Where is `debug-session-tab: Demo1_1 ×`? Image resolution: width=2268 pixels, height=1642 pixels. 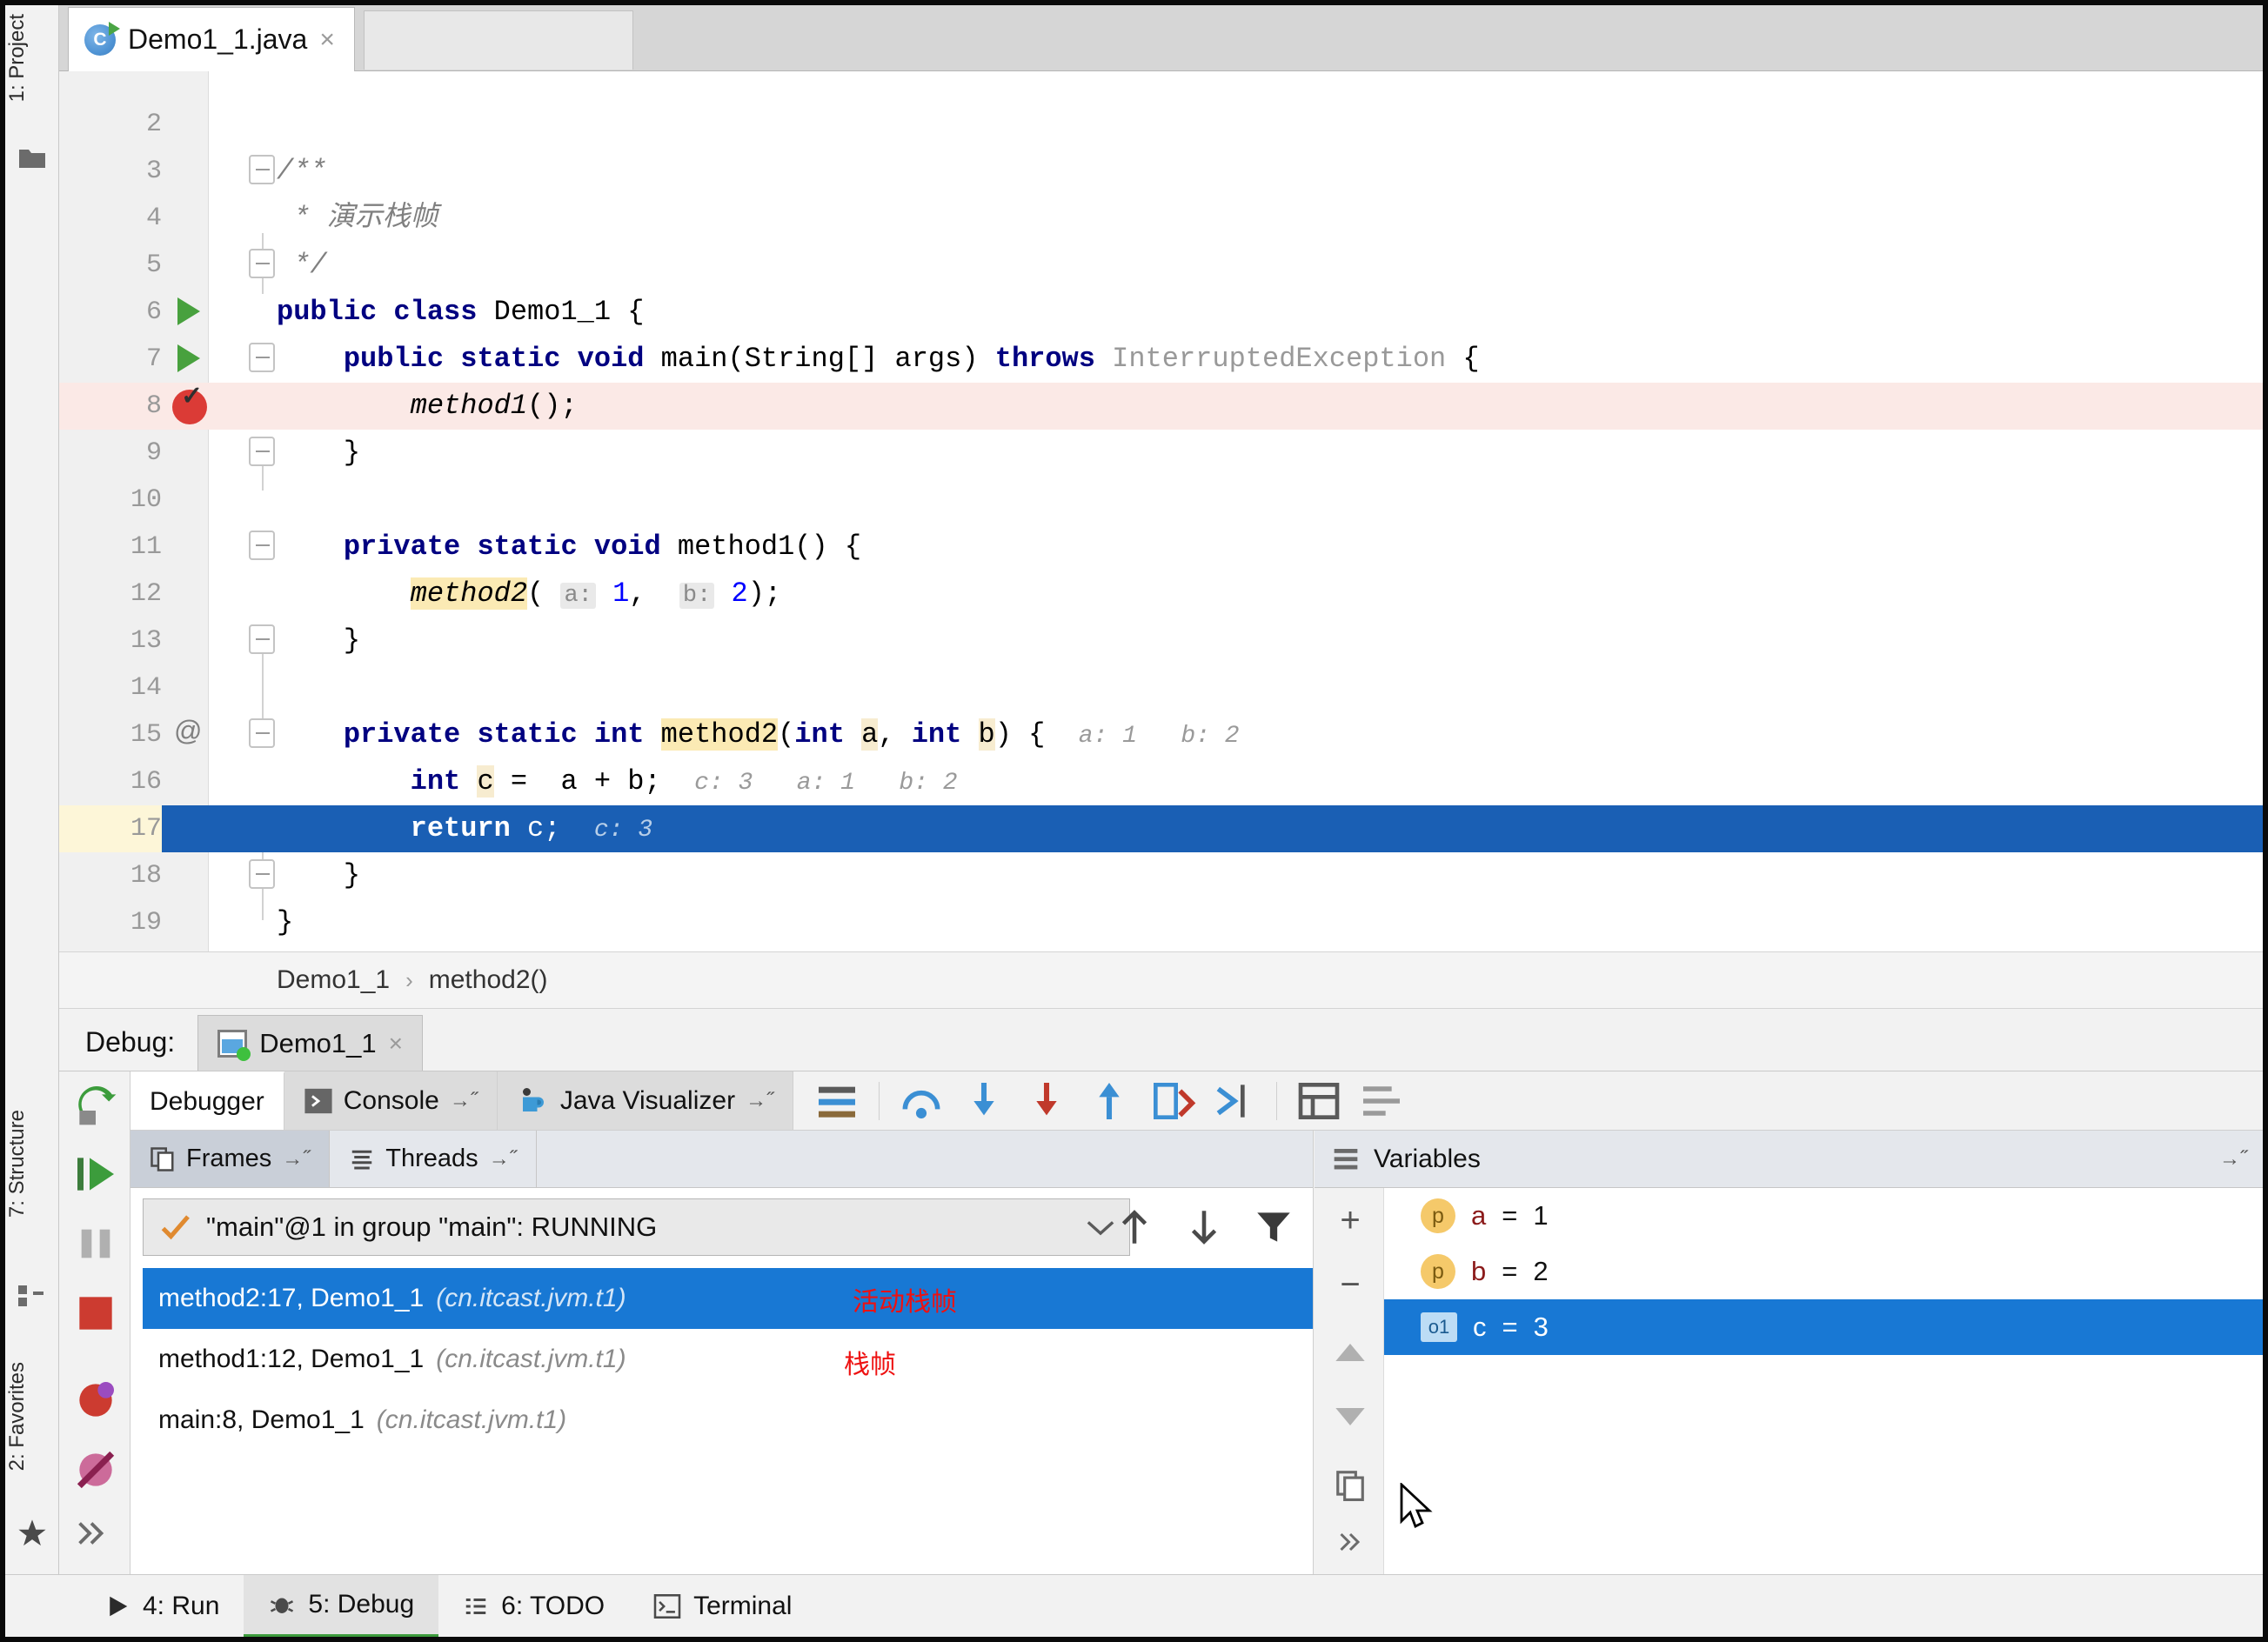 debug-session-tab: Demo1_1 × is located at coordinates (310, 1043).